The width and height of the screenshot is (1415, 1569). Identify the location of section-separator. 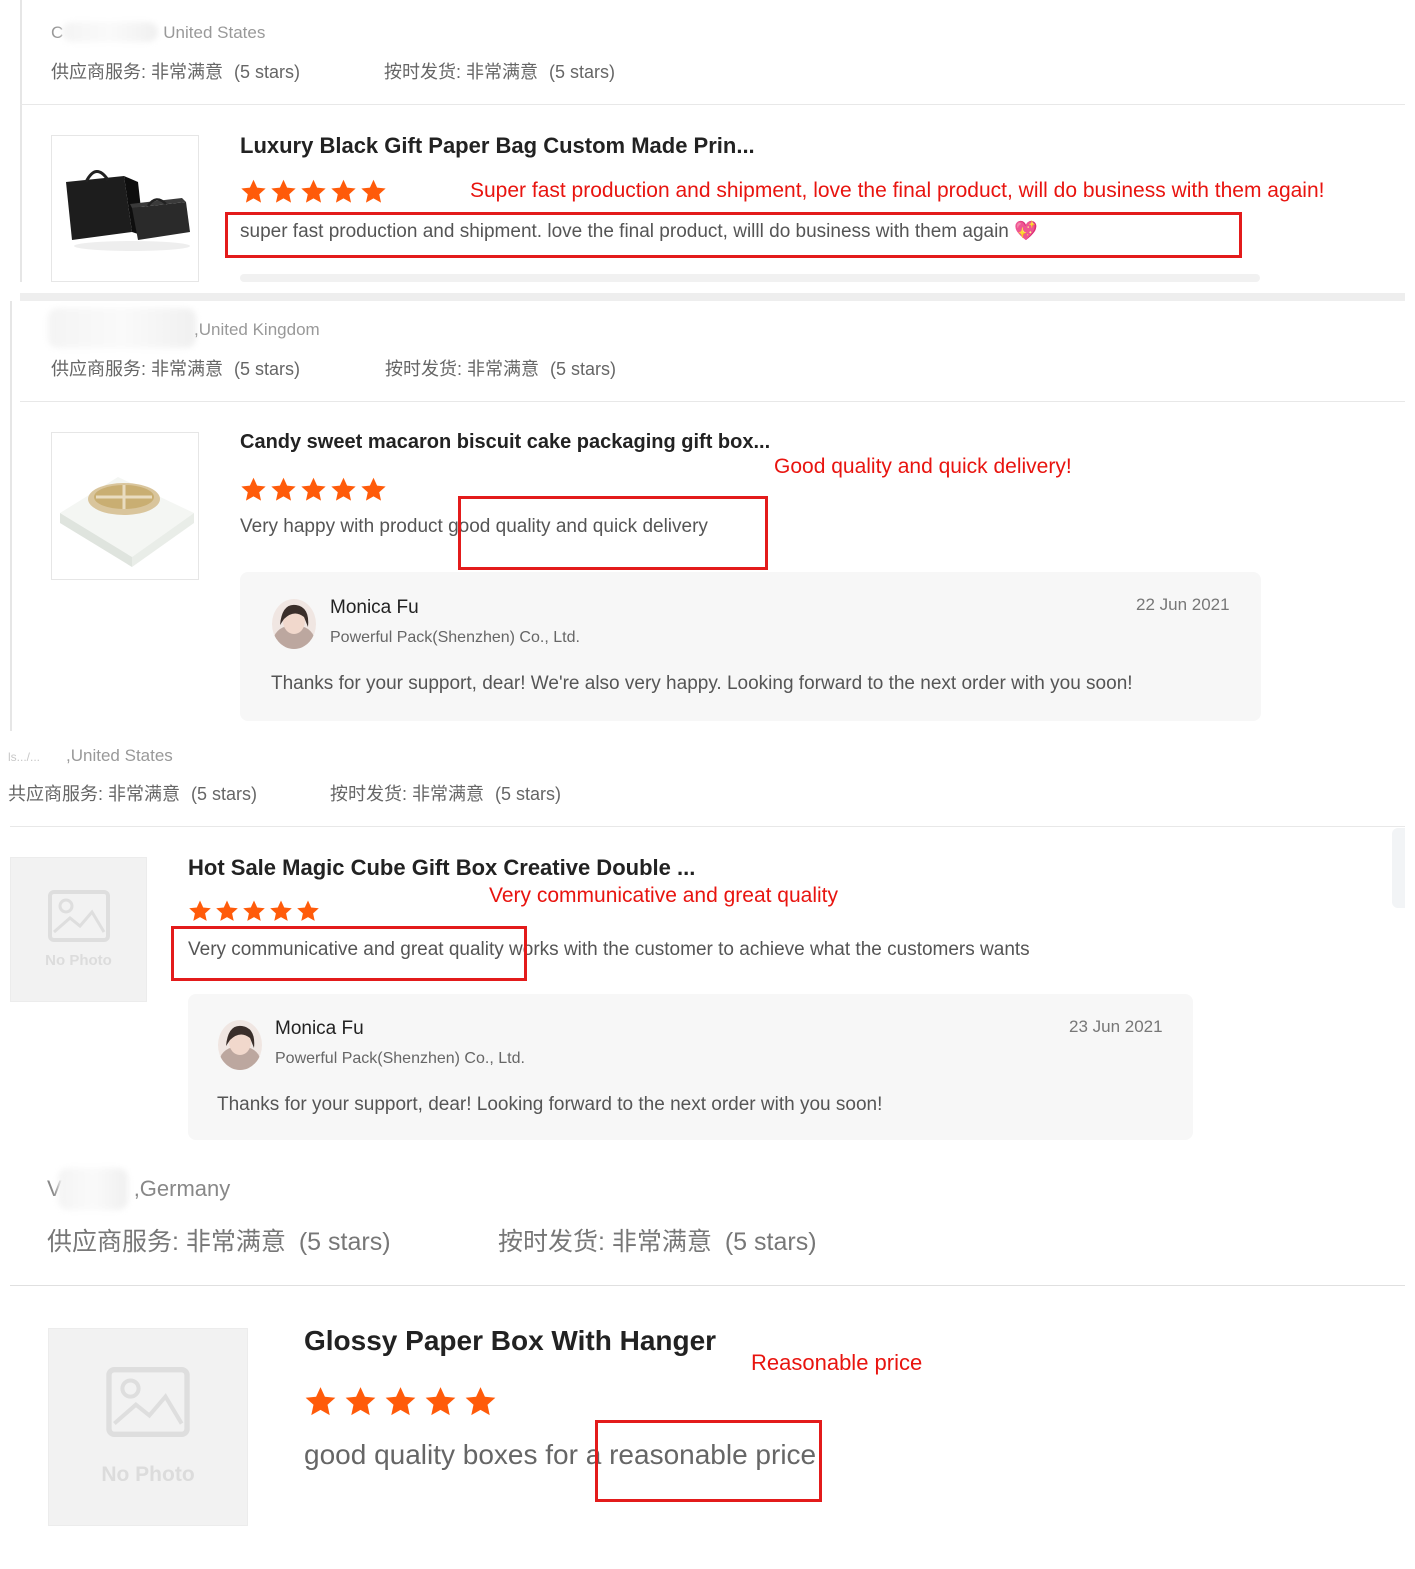
(712, 297).